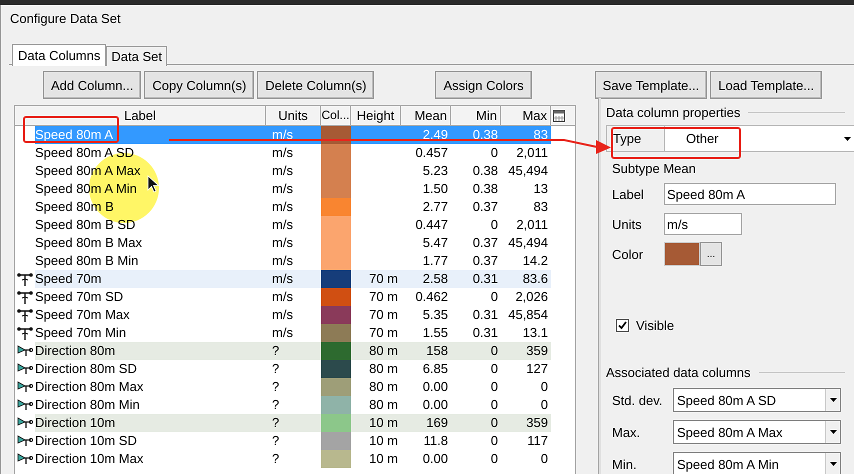 The width and height of the screenshot is (854, 474). What do you see at coordinates (426, 115) in the screenshot?
I see `column-header: Mean` at bounding box center [426, 115].